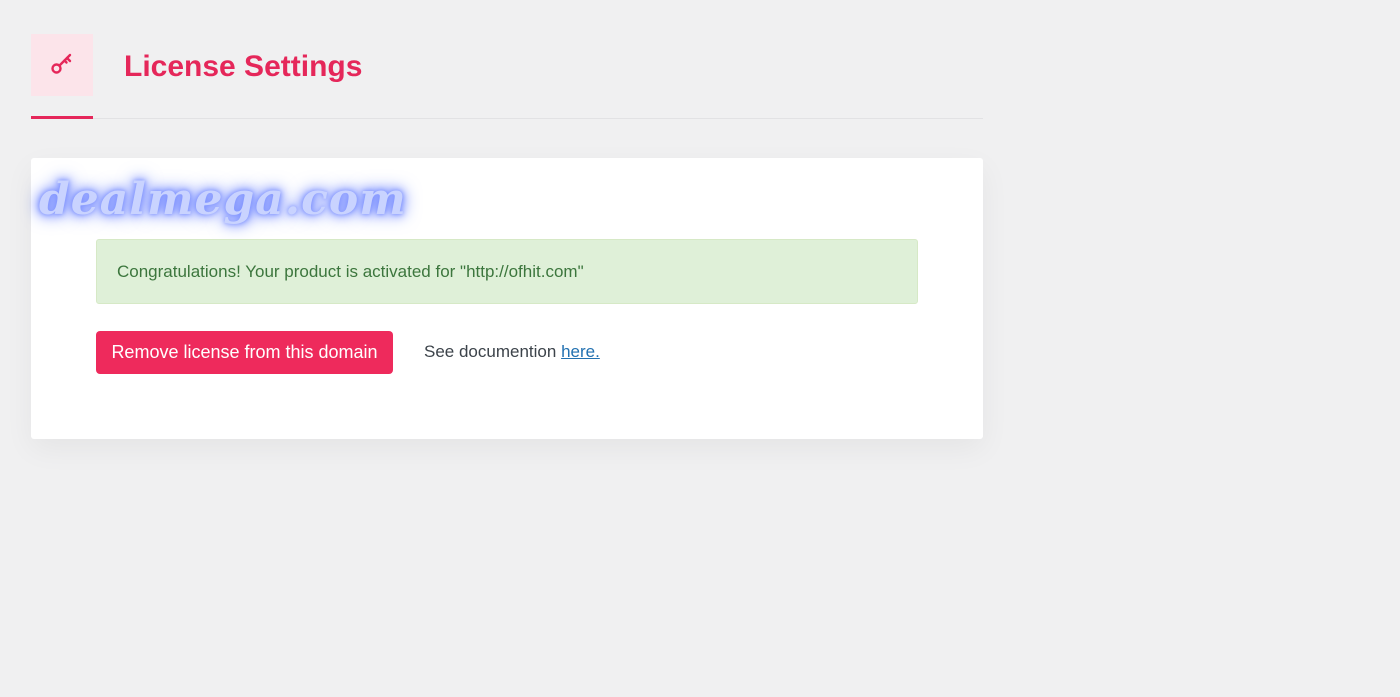 This screenshot has width=1400, height=697. What do you see at coordinates (223, 199) in the screenshot?
I see `watermark: dealmega.com` at bounding box center [223, 199].